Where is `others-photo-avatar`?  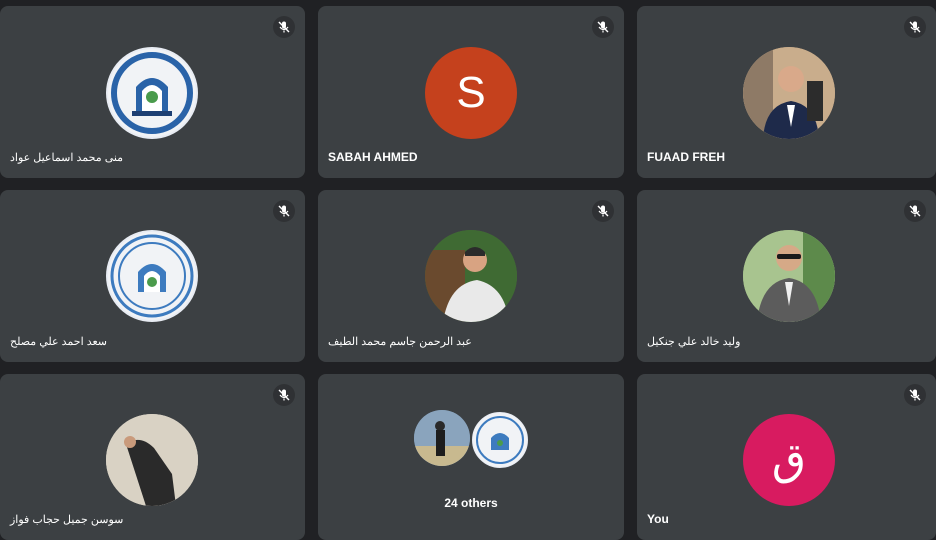 others-photo-avatar is located at coordinates (442, 438).